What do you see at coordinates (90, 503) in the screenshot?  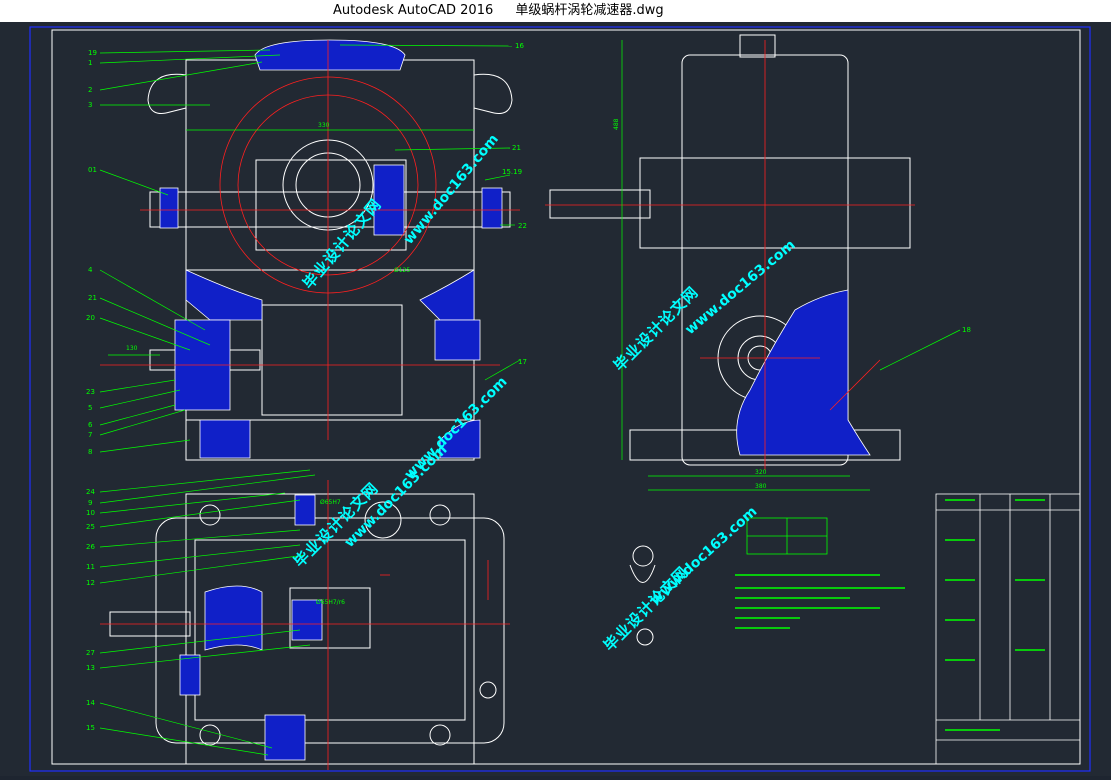 I see `part-number: 9` at bounding box center [90, 503].